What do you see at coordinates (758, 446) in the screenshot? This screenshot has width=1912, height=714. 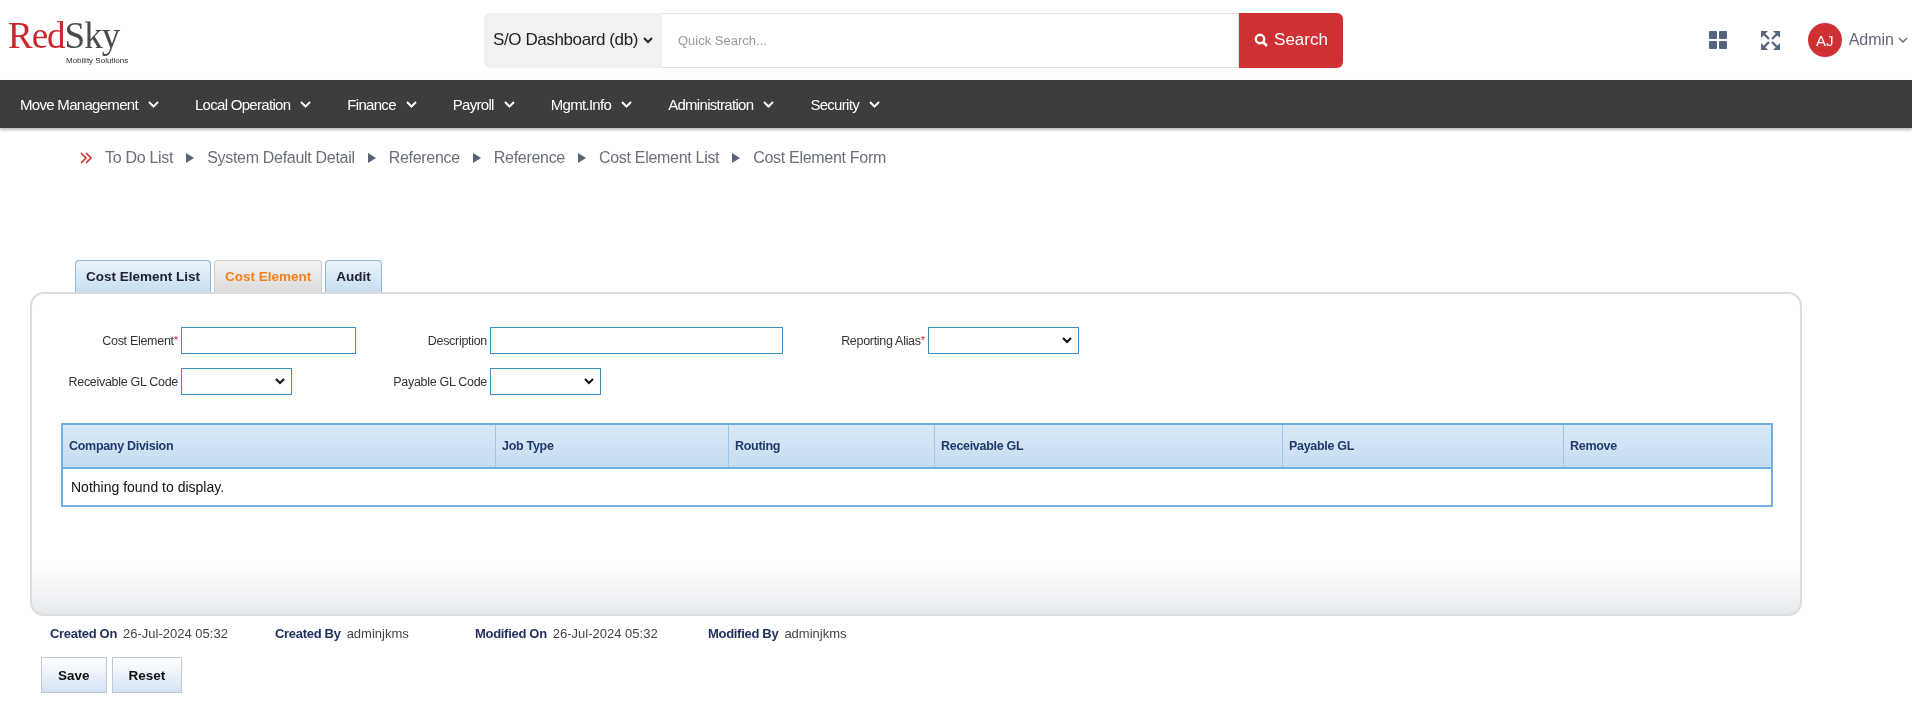 I see `column-header: Routing` at bounding box center [758, 446].